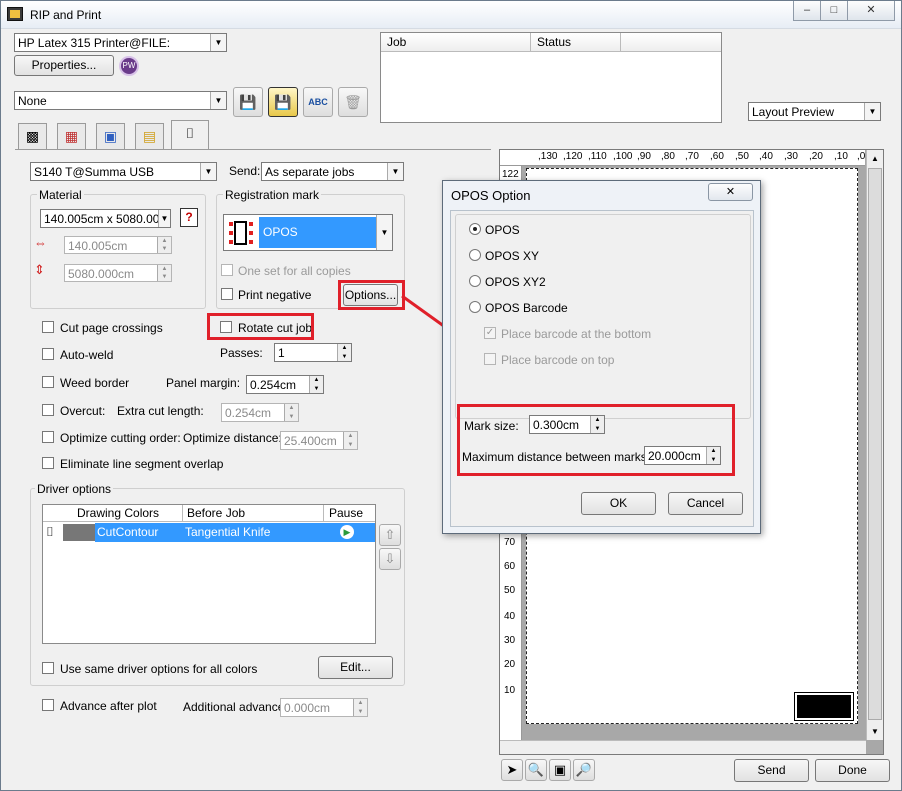 Image resolution: width=902 pixels, height=791 pixels. Describe the element at coordinates (875, 158) in the screenshot. I see `scroll-up-icon: ▲` at that location.